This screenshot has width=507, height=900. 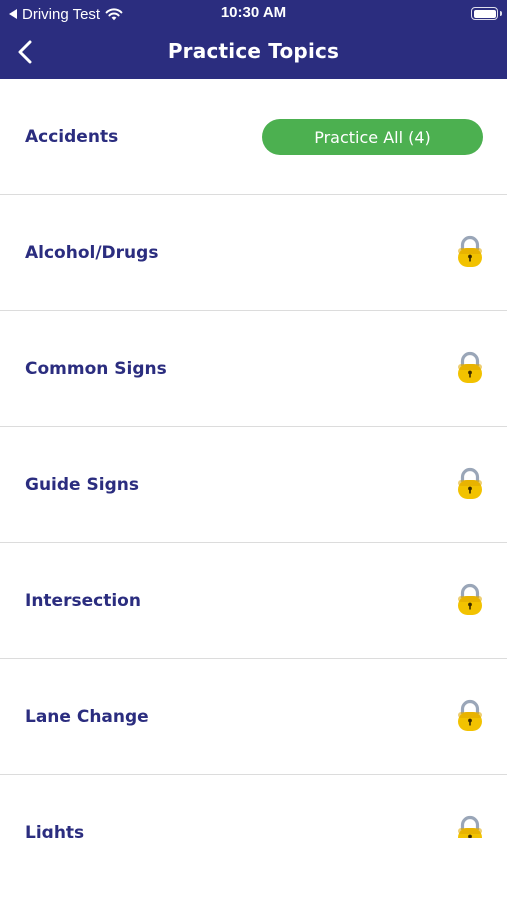 I want to click on battery-icon, so click(x=484, y=13).